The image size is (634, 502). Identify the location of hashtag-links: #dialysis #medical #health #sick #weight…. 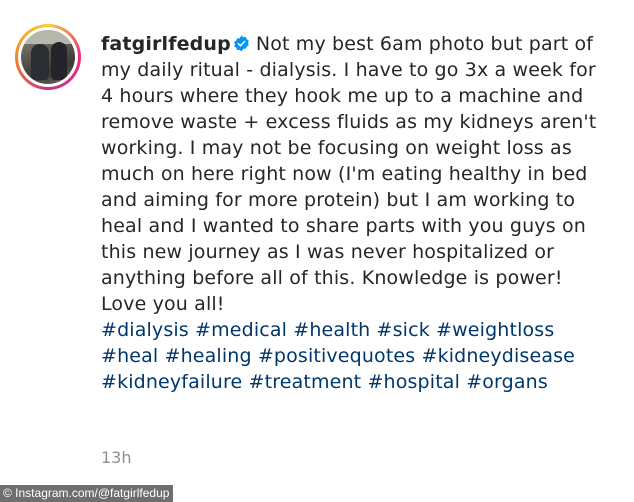
(338, 356).